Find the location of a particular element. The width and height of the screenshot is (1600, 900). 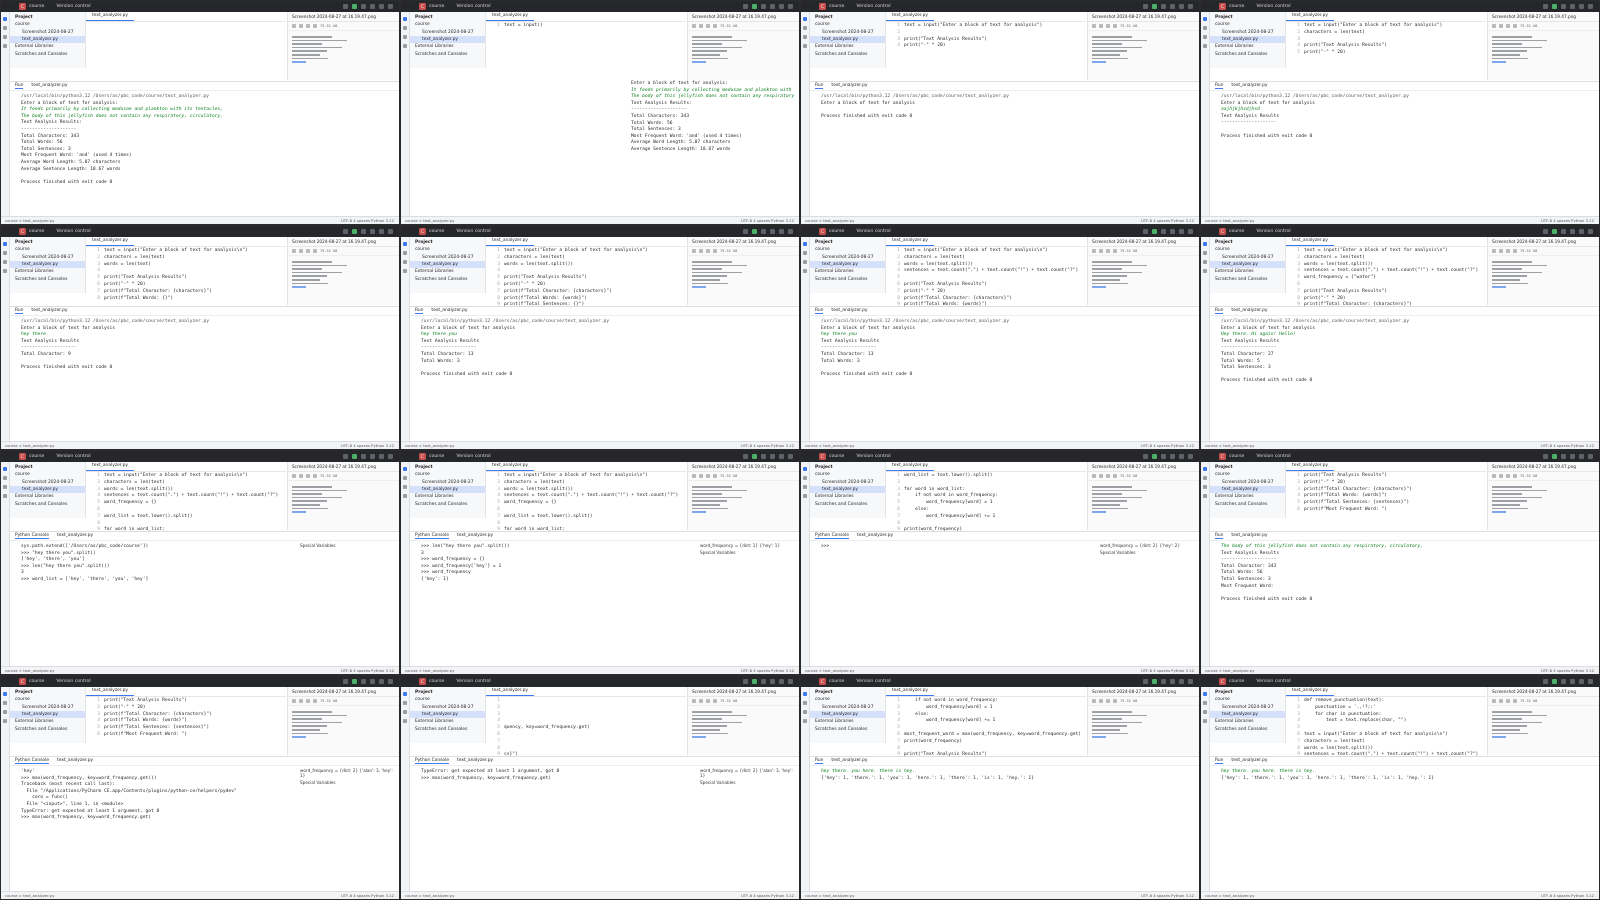

tree-item-external-libraries: External Libraries is located at coordinates (847, 496).